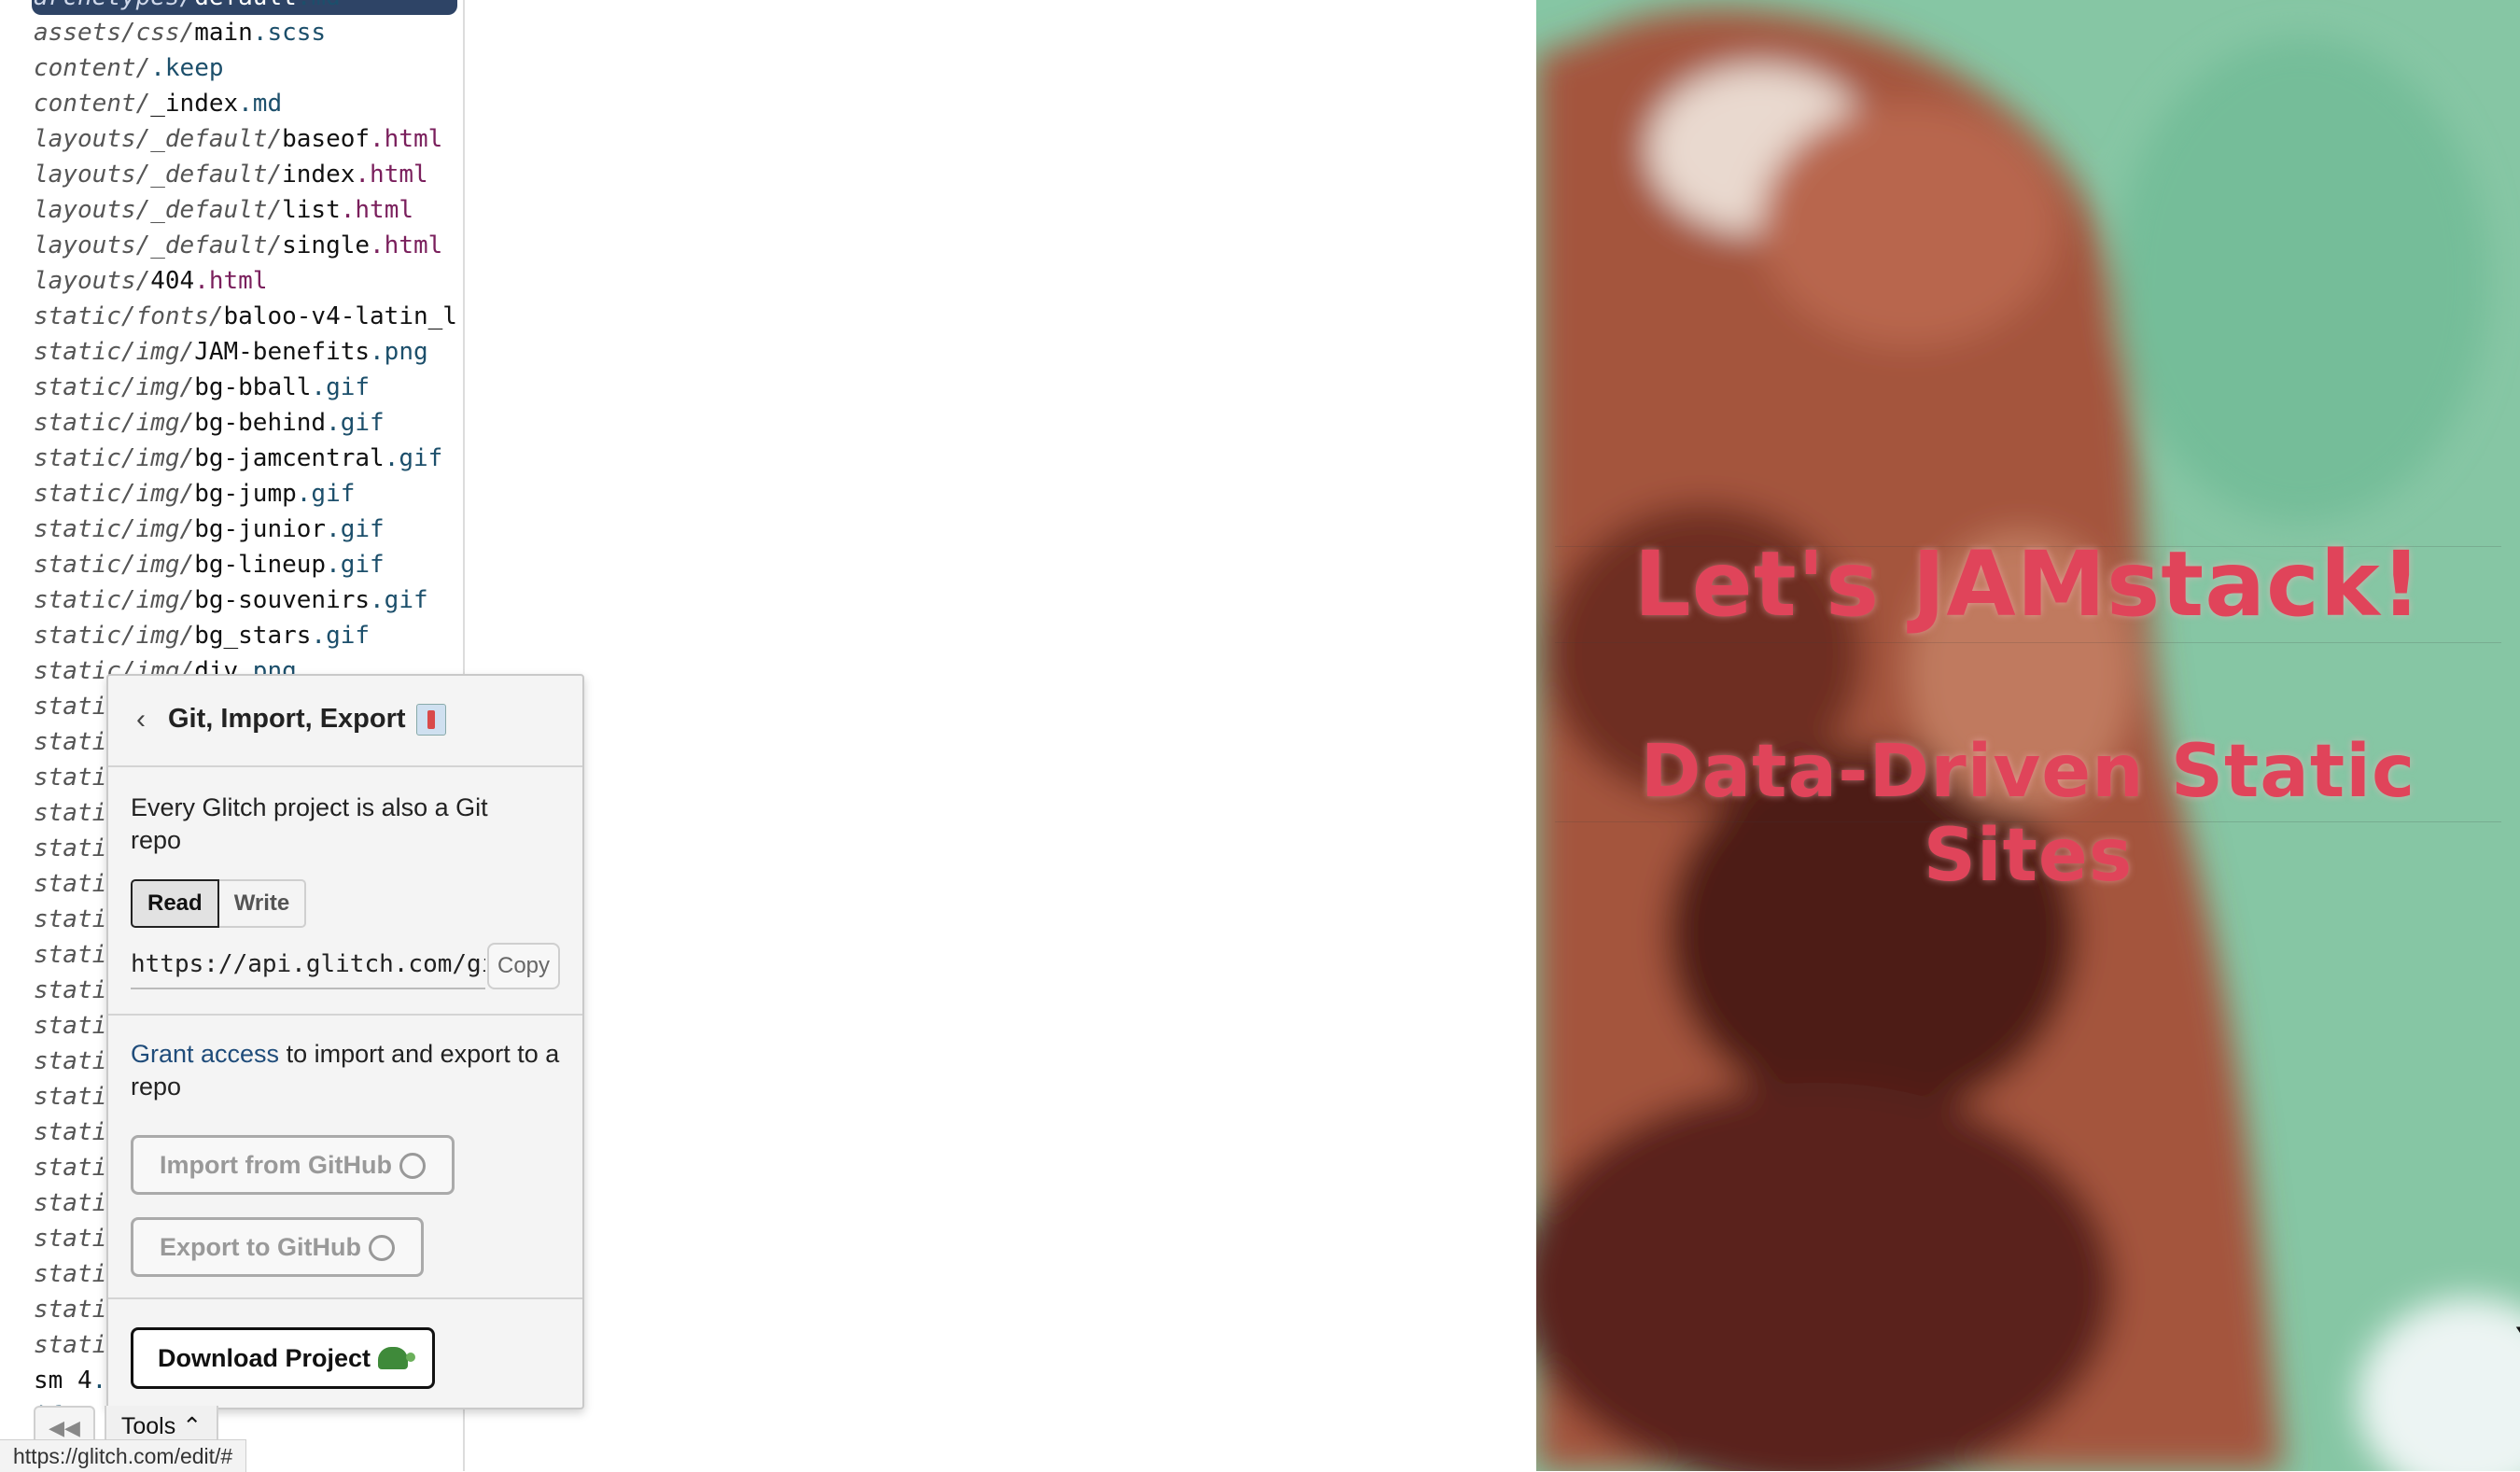 The width and height of the screenshot is (2520, 1472). What do you see at coordinates (172, 281) in the screenshot?
I see `file-name: 404` at bounding box center [172, 281].